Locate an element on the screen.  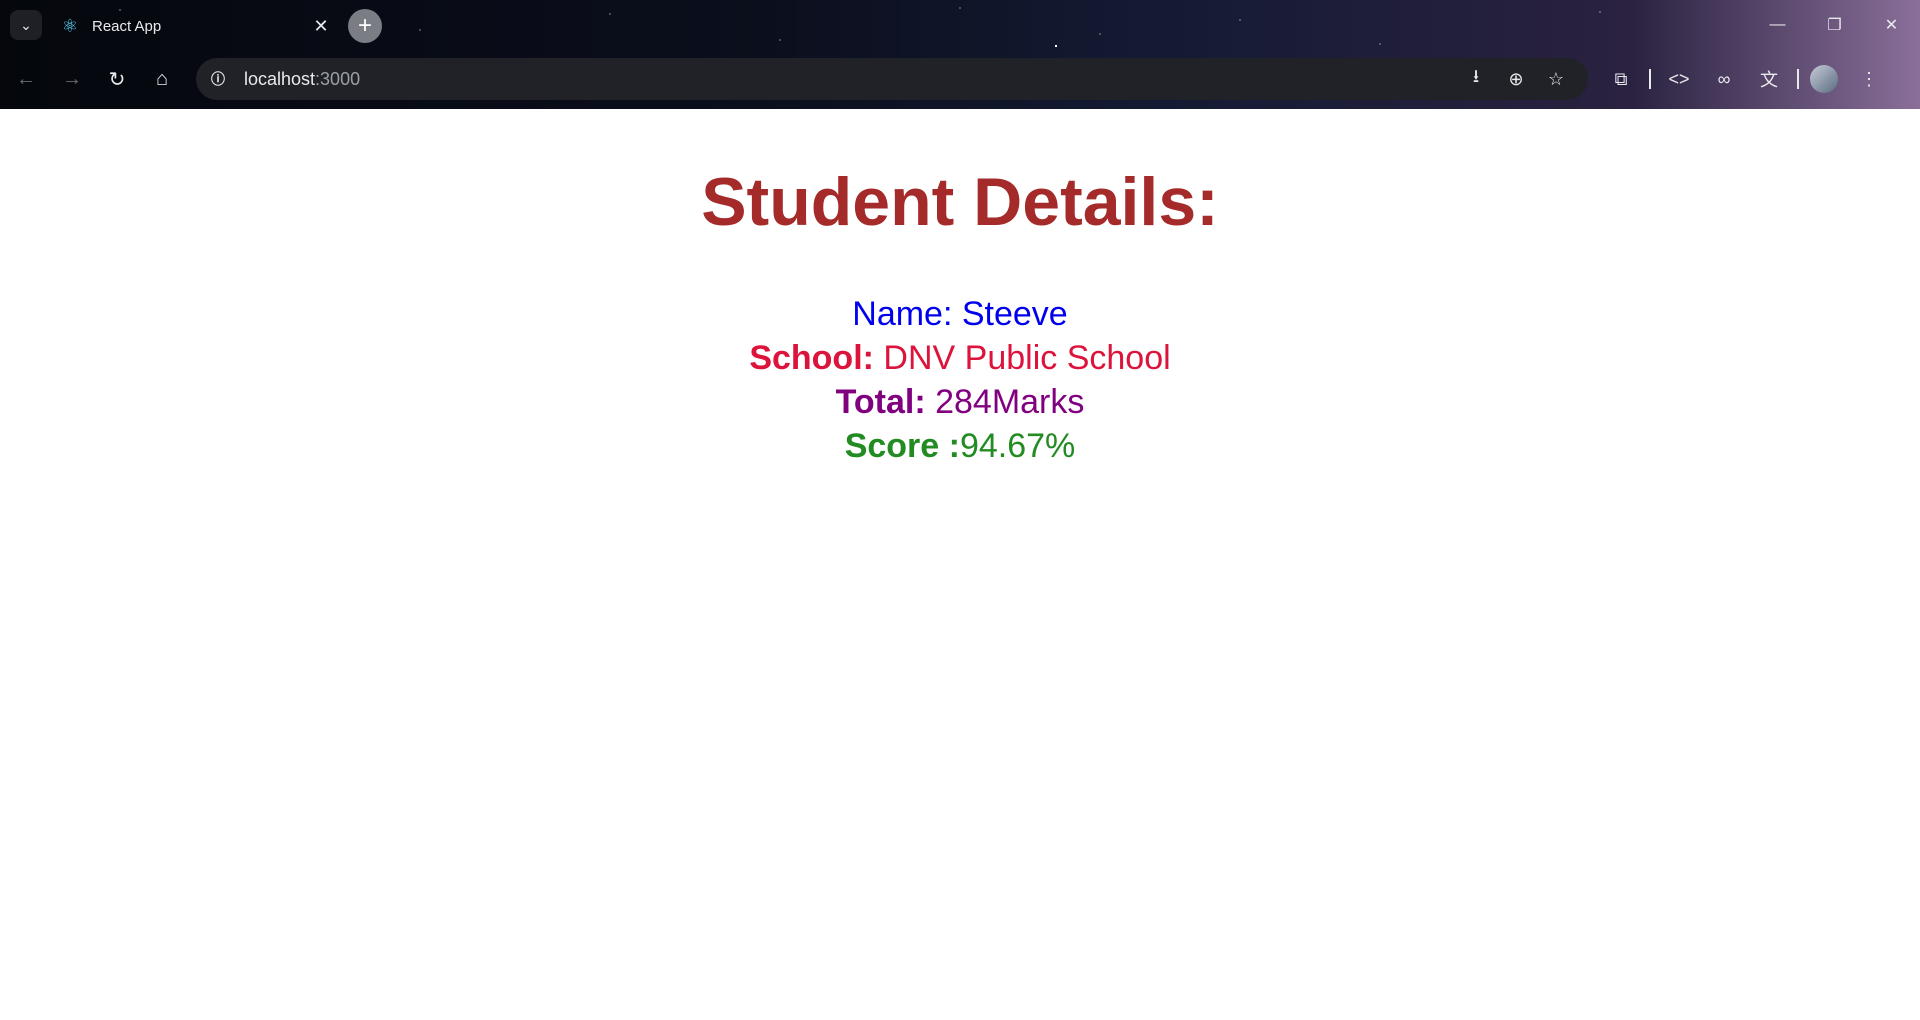
detail-row-school: School: DNV Public School is located at coordinates (960, 358).